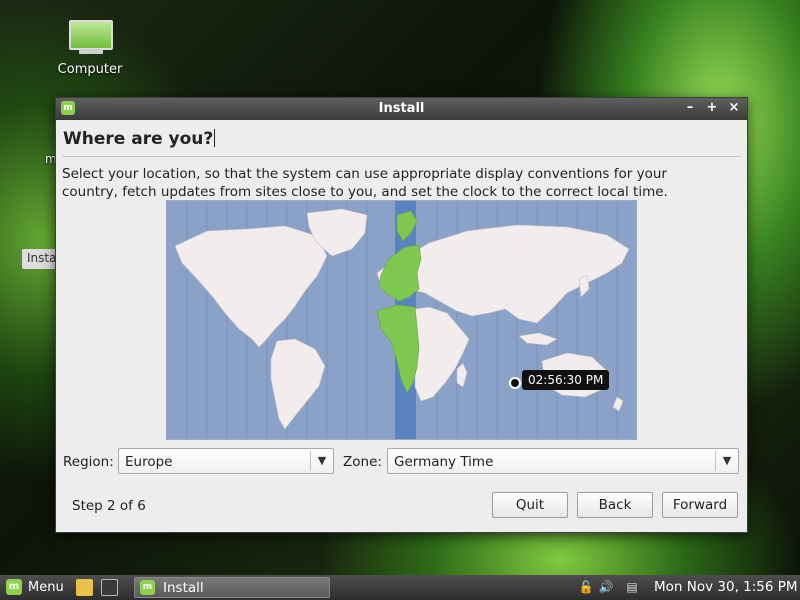 Image resolution: width=800 pixels, height=600 pixels. What do you see at coordinates (226, 461) in the screenshot?
I see `region-select: Europe ▼` at bounding box center [226, 461].